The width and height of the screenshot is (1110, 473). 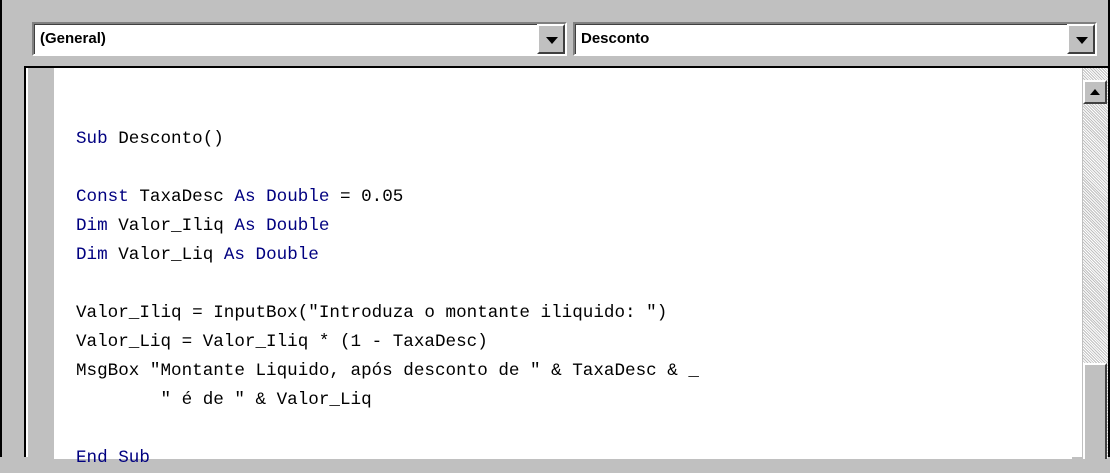 I want to click on procedure-combo: Desconto, so click(x=835, y=39).